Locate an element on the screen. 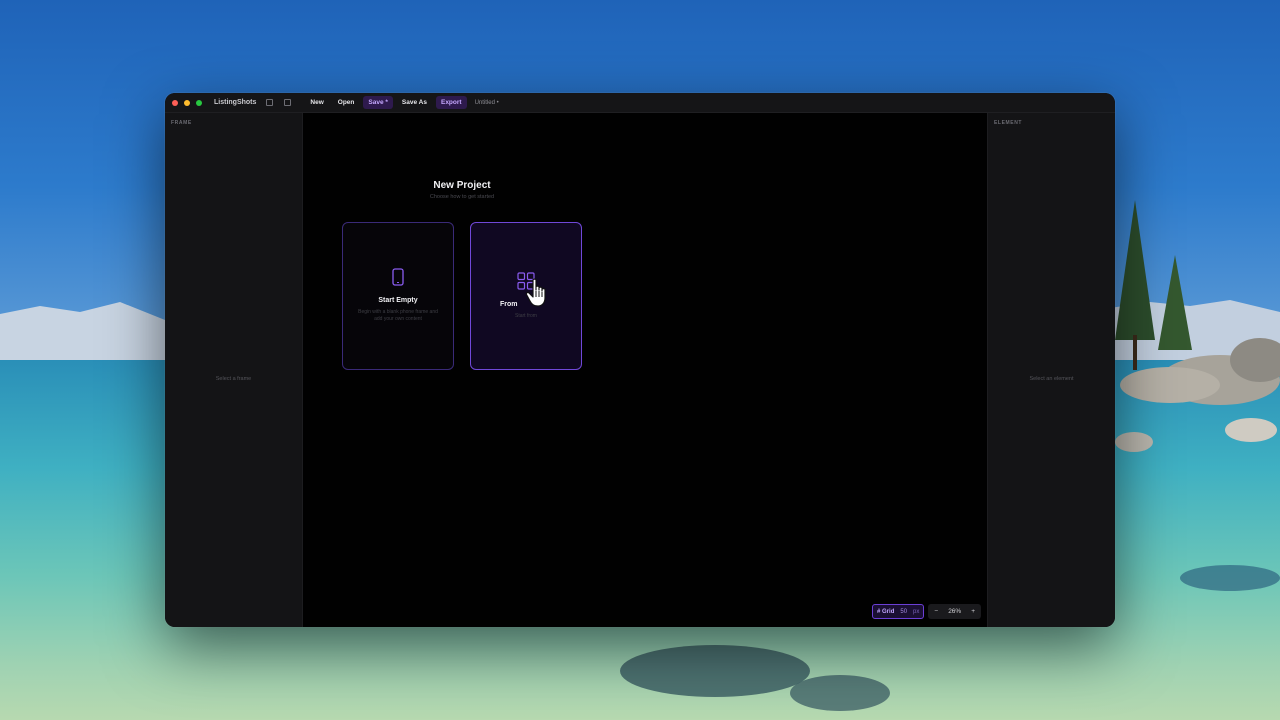 The height and width of the screenshot is (720, 1280). from-template-card-description: Start from is located at coordinates (526, 316).